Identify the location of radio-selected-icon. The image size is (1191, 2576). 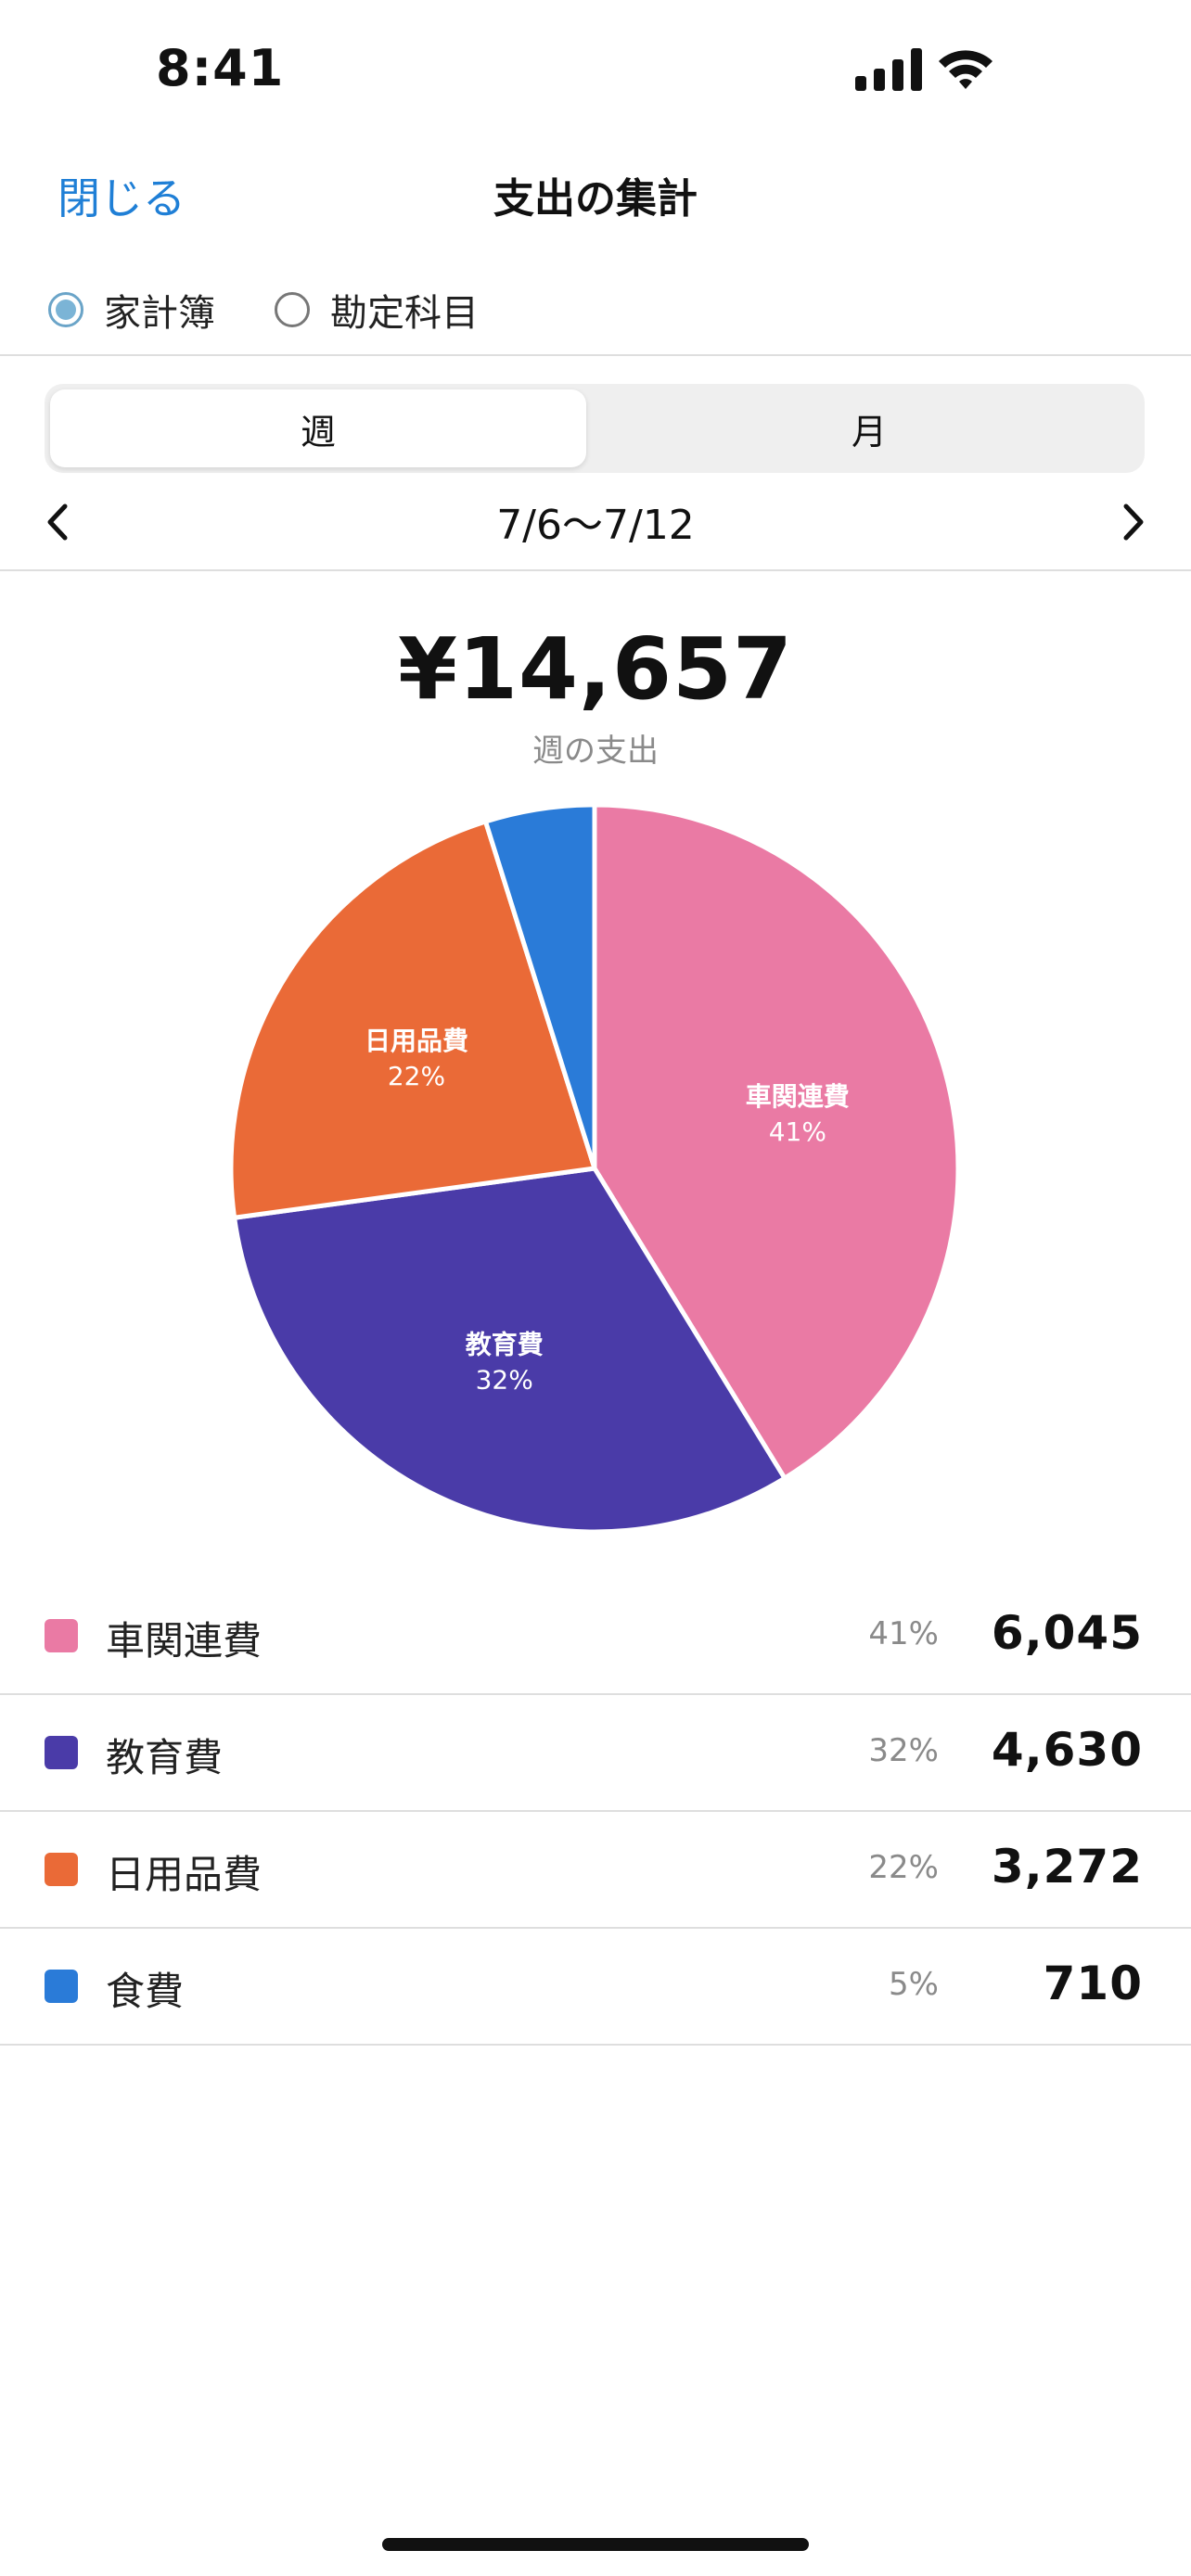
(65, 309).